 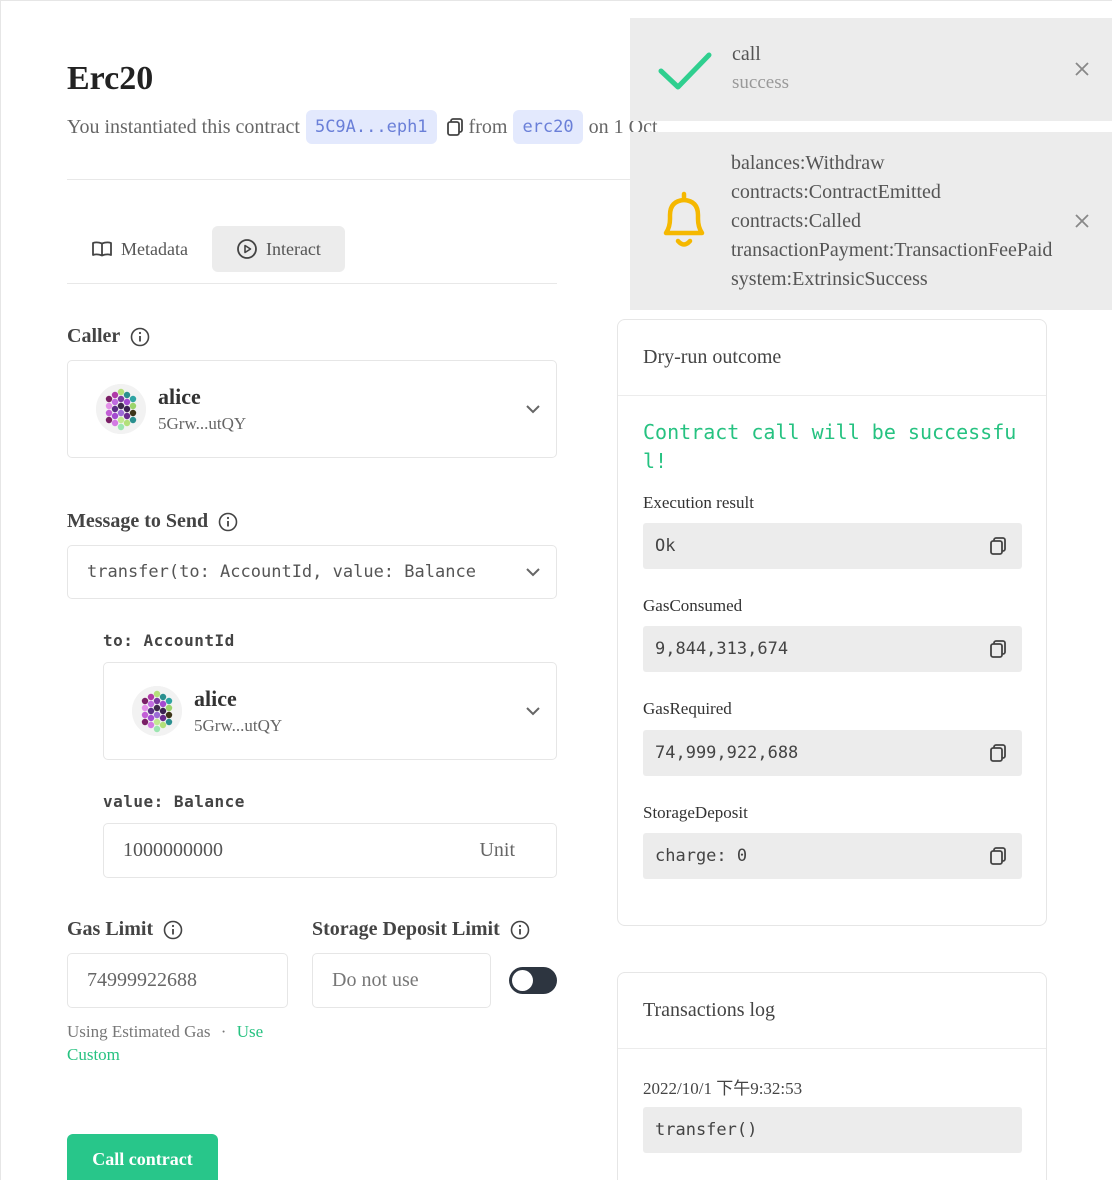 What do you see at coordinates (698, 502) in the screenshot?
I see `execution-result-label: Execution result` at bounding box center [698, 502].